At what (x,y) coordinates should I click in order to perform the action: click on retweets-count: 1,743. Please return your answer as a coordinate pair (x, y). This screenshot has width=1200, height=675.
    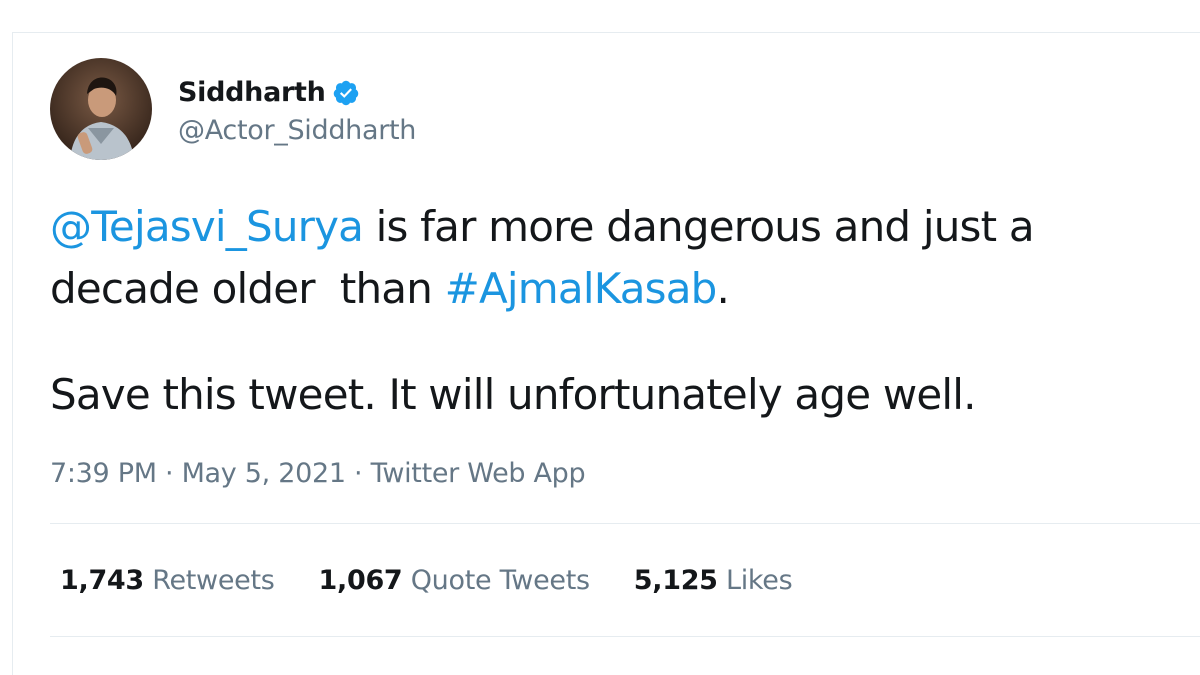
    Looking at the image, I should click on (102, 580).